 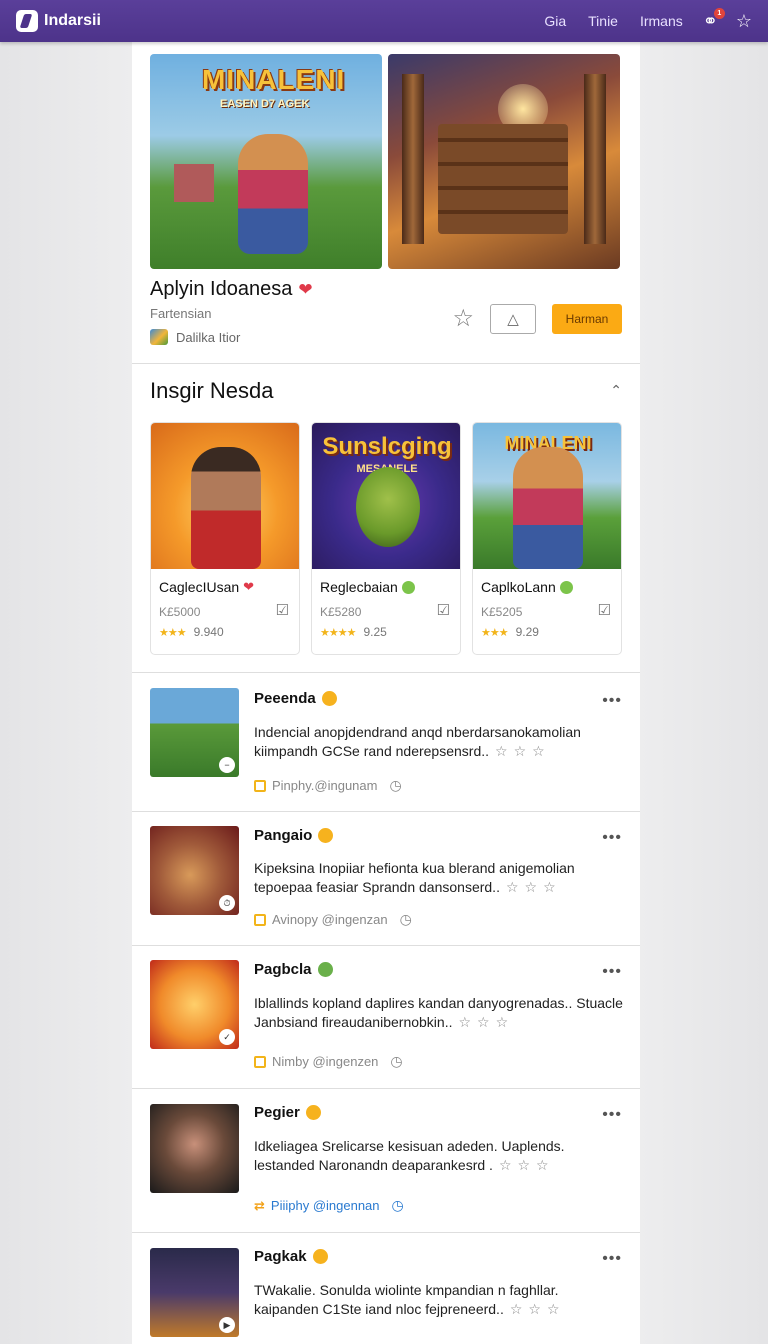 I want to click on brand: Indarsii, so click(x=58, y=21).